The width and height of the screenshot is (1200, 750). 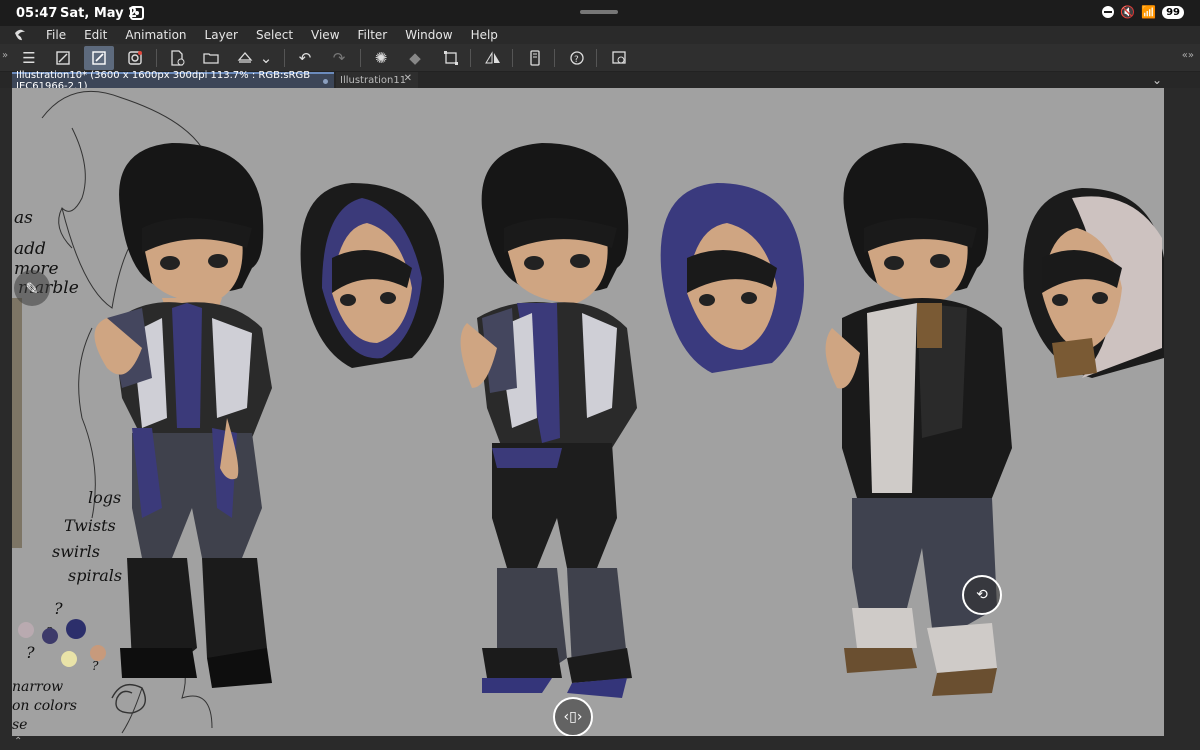 What do you see at coordinates (619, 58) in the screenshot?
I see `search-window-icon` at bounding box center [619, 58].